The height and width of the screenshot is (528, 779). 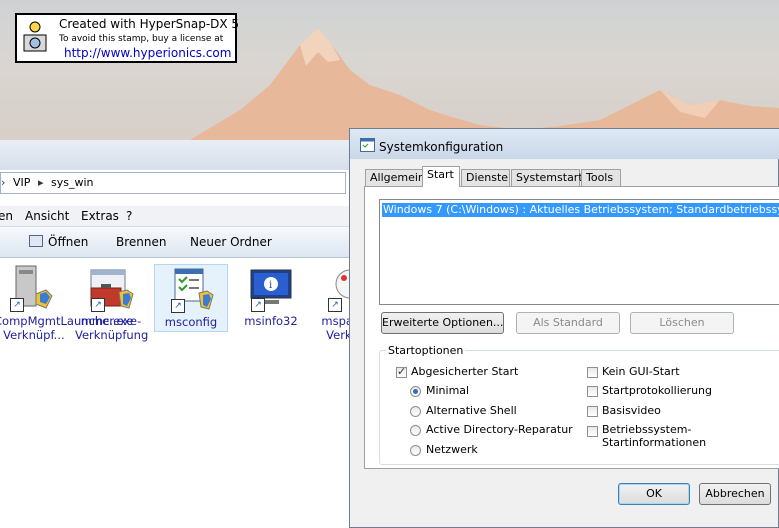 I want to click on file-item-msinfo32: i ↗ msinfo32, so click(x=271, y=296).